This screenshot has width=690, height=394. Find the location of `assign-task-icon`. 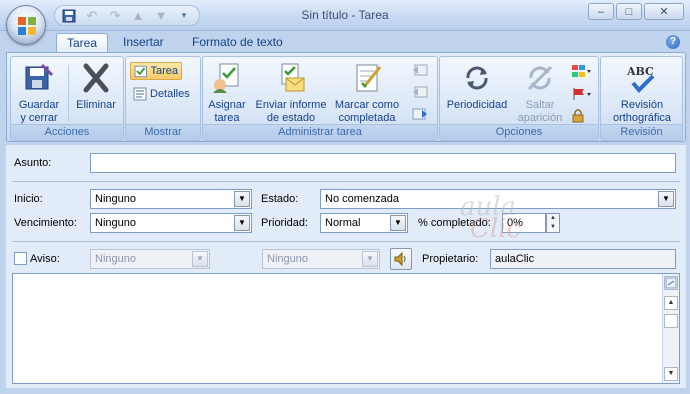

assign-task-icon is located at coordinates (226, 78).